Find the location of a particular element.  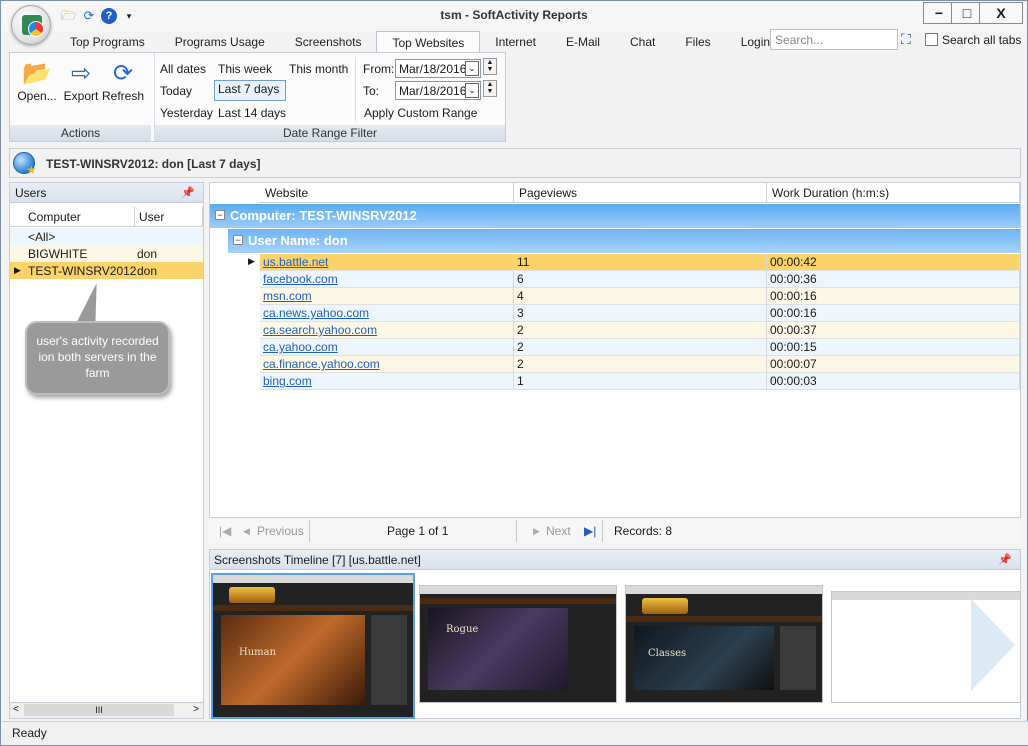

cell-pageviews: 4 is located at coordinates (640, 296).